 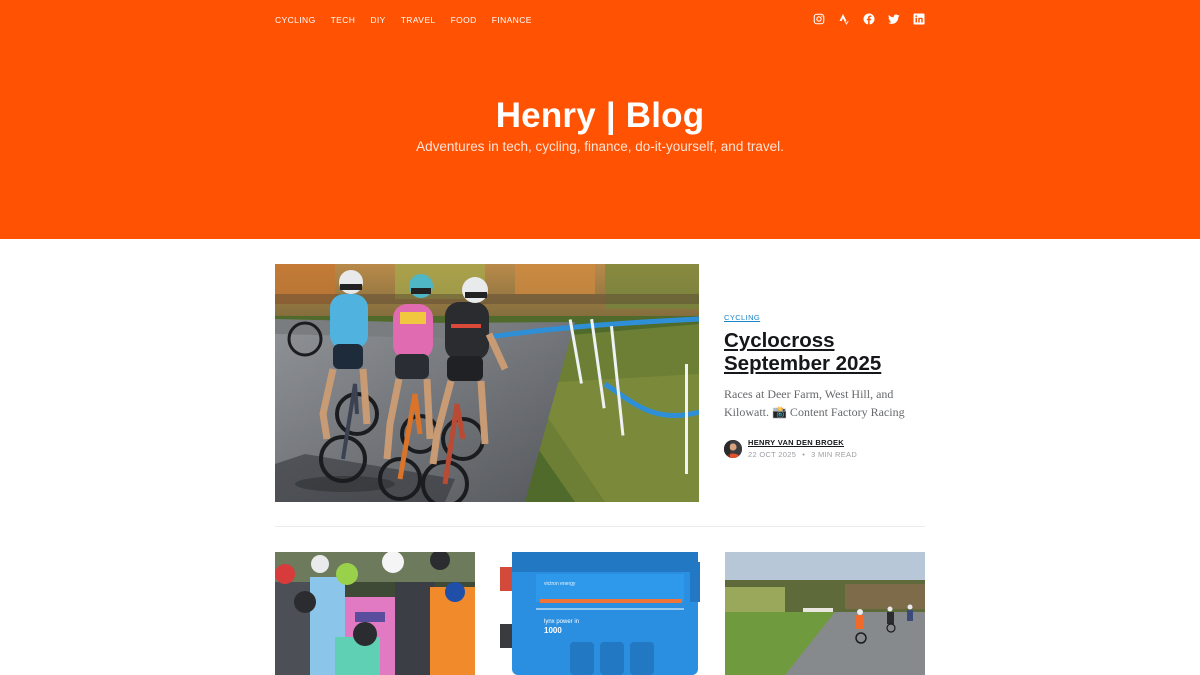 What do you see at coordinates (733, 448) in the screenshot?
I see `author-avatar` at bounding box center [733, 448].